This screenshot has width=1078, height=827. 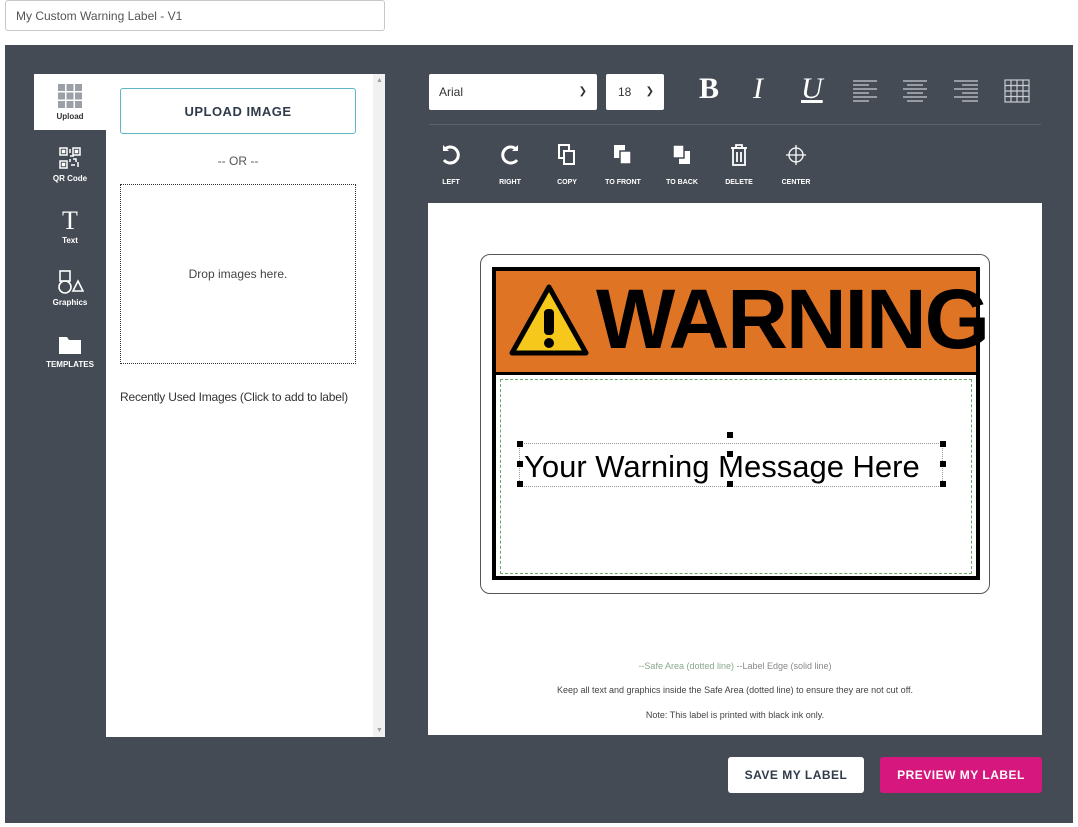 I want to click on text-icon: T, so click(x=70, y=220).